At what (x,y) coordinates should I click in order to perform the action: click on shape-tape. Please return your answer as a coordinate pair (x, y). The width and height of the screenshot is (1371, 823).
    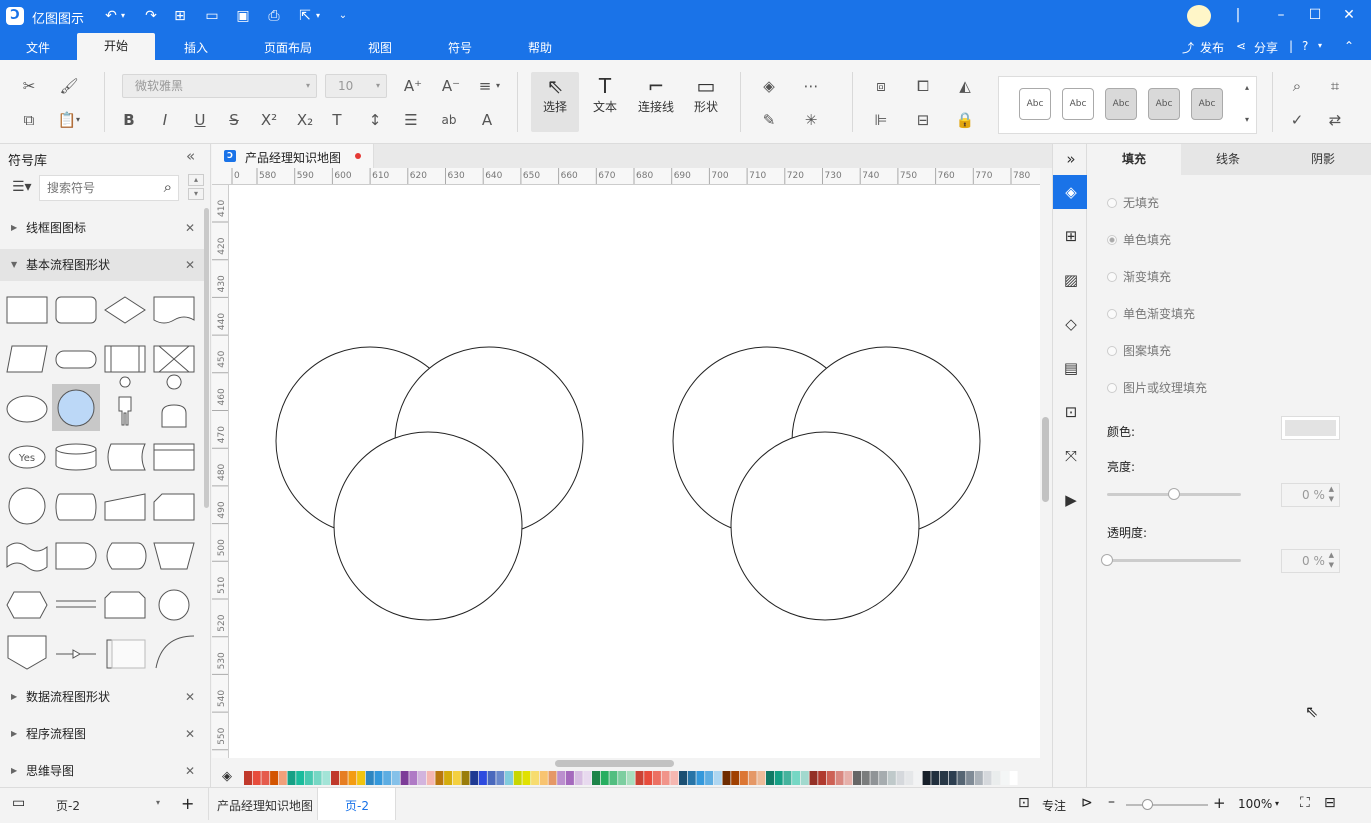
    Looking at the image, I should click on (27, 557).